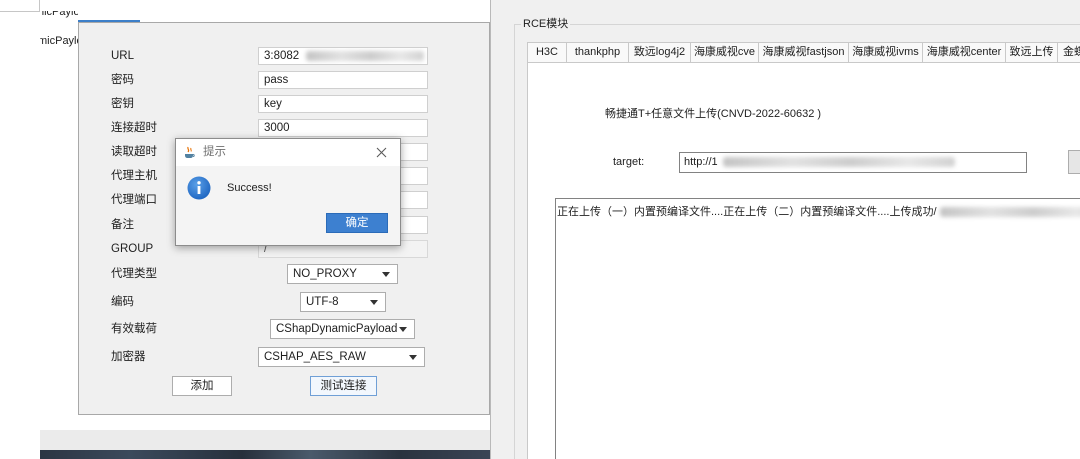 This screenshot has height=459, width=1080. I want to click on tab-hikvision-fastjson: 海康威视fastjson, so click(803, 52).